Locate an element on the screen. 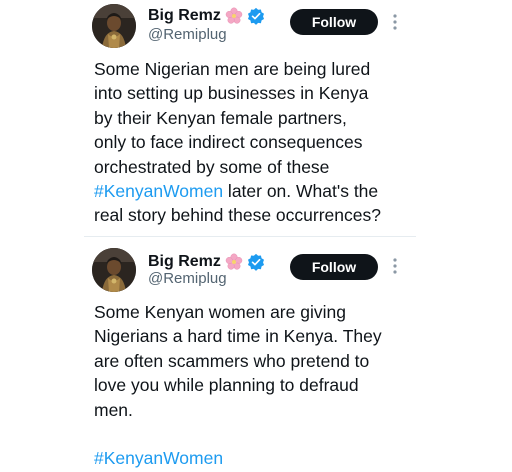 The height and width of the screenshot is (472, 512). tweet-divider is located at coordinates (250, 236).